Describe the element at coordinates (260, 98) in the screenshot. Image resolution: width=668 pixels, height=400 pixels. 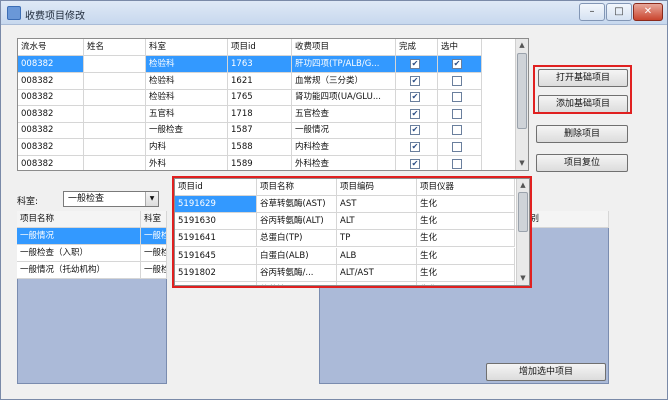
I see `table-cell: 1765` at that location.